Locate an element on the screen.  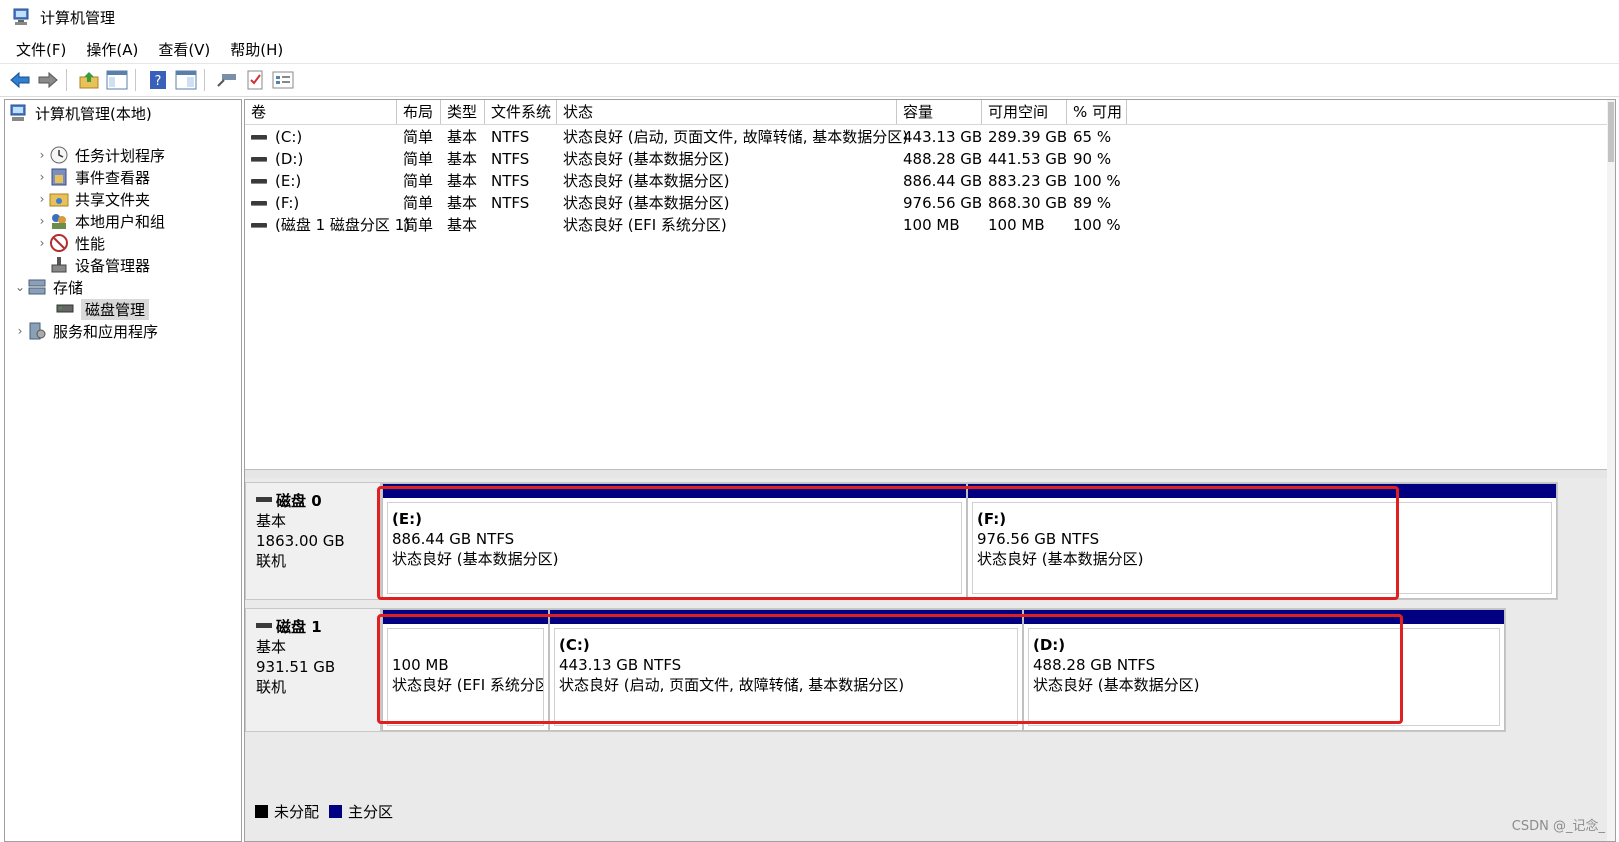
cell-volume: (E:) is located at coordinates (321, 181).